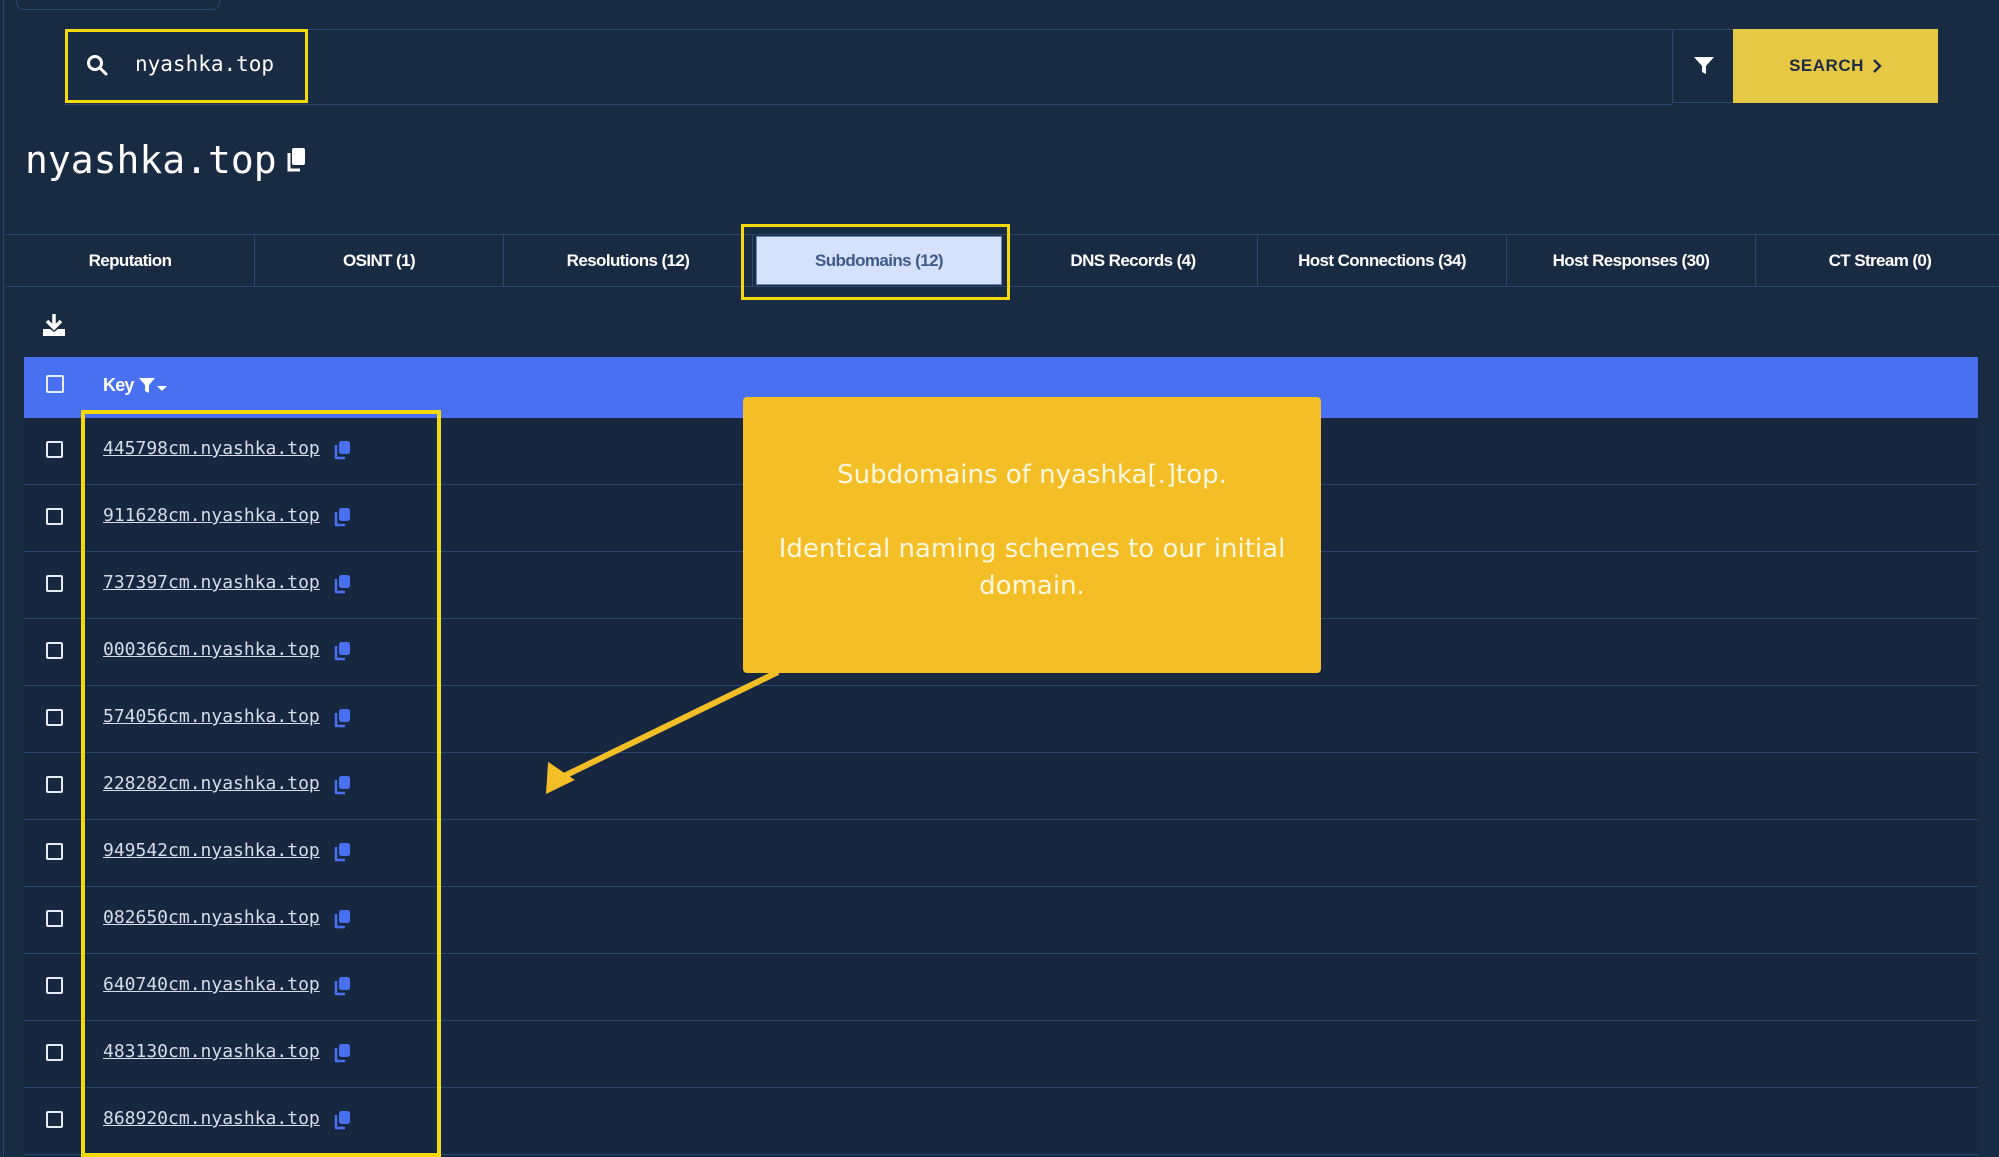 Image resolution: width=1999 pixels, height=1157 pixels. Describe the element at coordinates (1631, 260) in the screenshot. I see `tab-host-responses: Host Responses (30)` at that location.